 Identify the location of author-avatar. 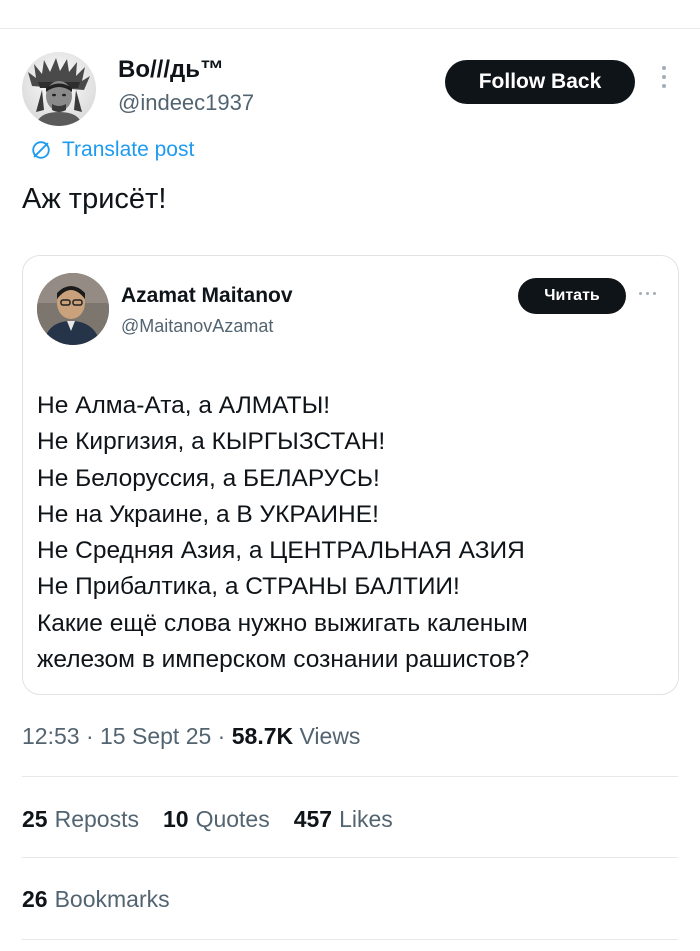
(59, 89).